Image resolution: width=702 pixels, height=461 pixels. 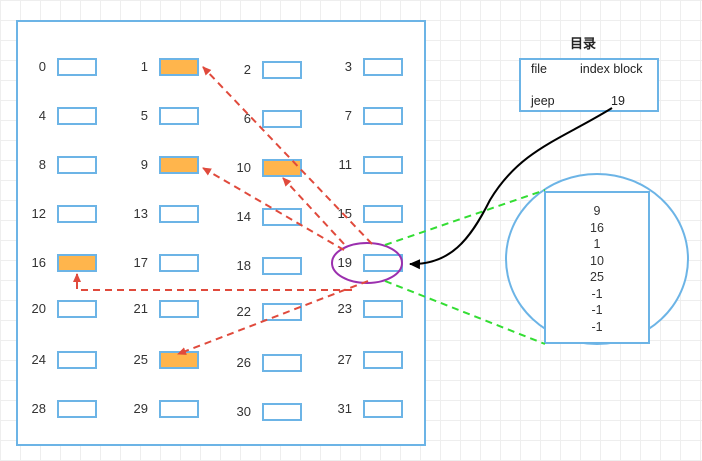 I want to click on zoom-line-bottom, so click(x=465, y=312).